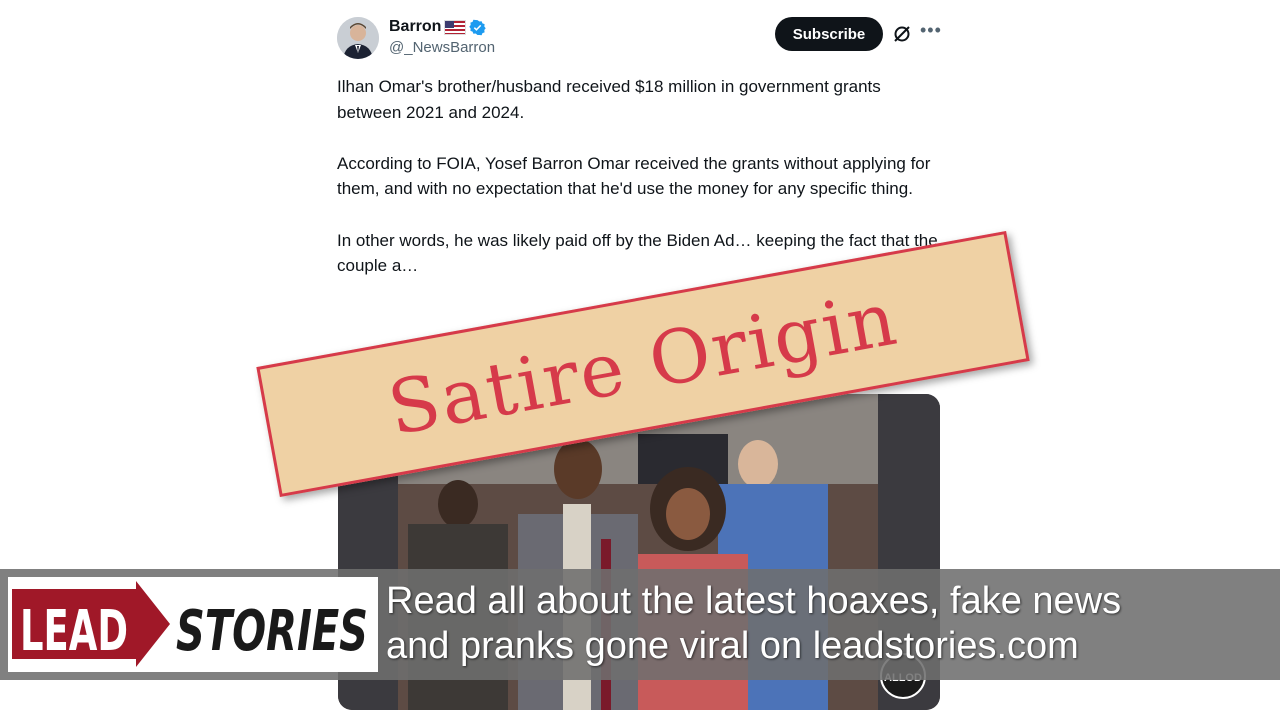  I want to click on us-flag-icon, so click(455, 27).